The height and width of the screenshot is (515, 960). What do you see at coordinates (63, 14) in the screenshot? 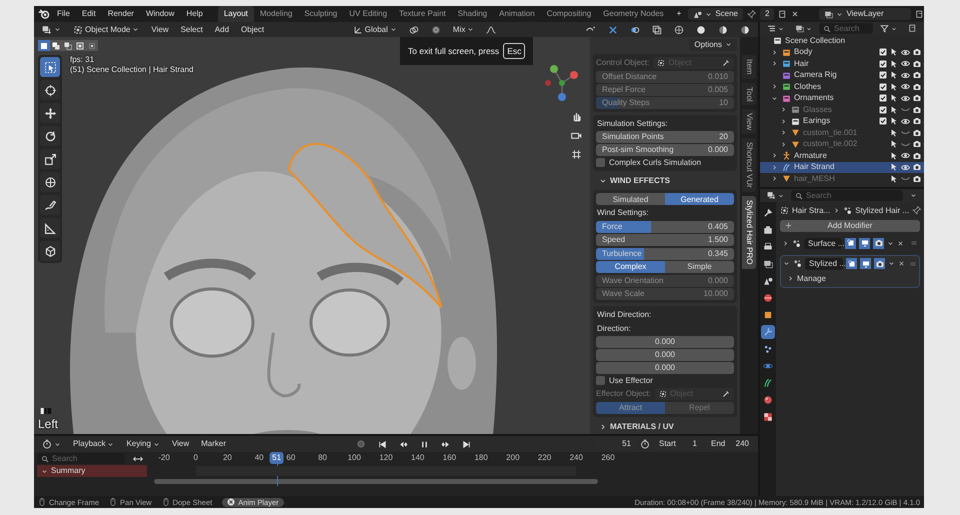
I see `menu-item: File` at bounding box center [63, 14].